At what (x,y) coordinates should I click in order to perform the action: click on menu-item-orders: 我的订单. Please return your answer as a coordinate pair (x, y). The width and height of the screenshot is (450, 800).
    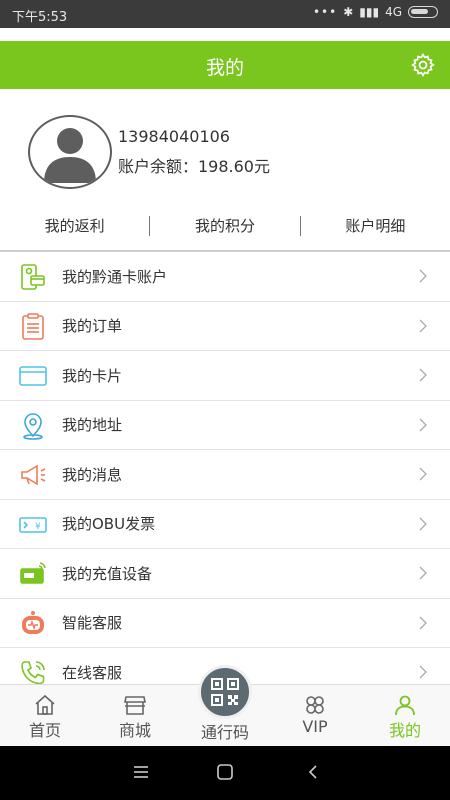
    Looking at the image, I should click on (225, 326).